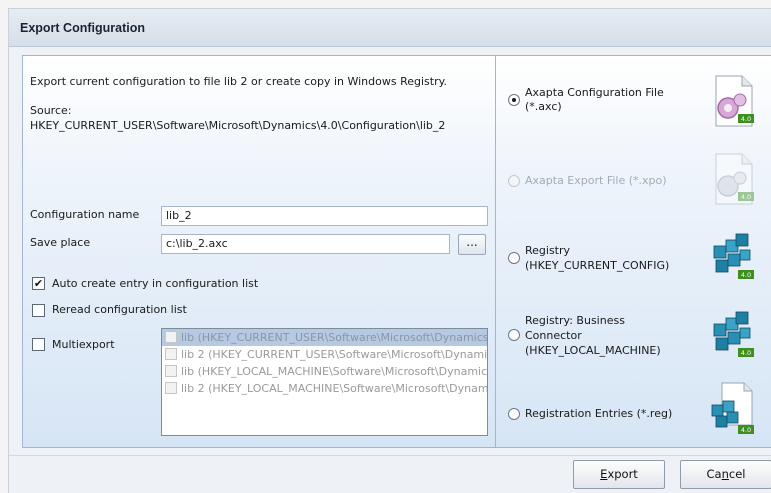  I want to click on save-place-label: Save place, so click(60, 242).